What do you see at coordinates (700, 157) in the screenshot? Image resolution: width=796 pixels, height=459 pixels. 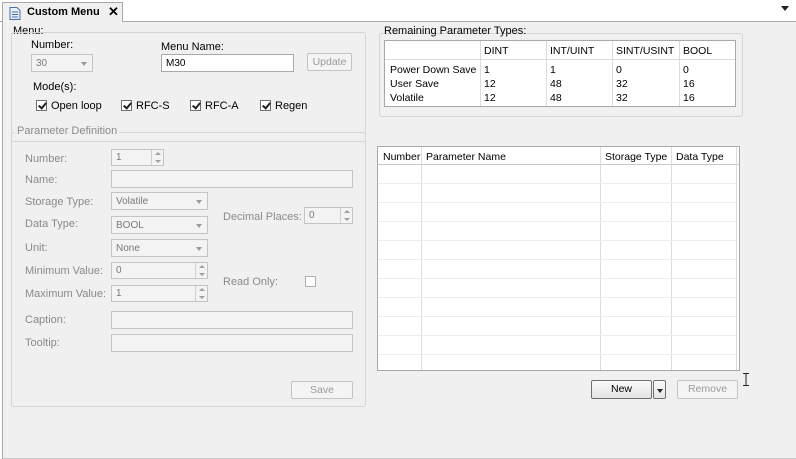 I see `col-header-data-type: Data Type` at bounding box center [700, 157].